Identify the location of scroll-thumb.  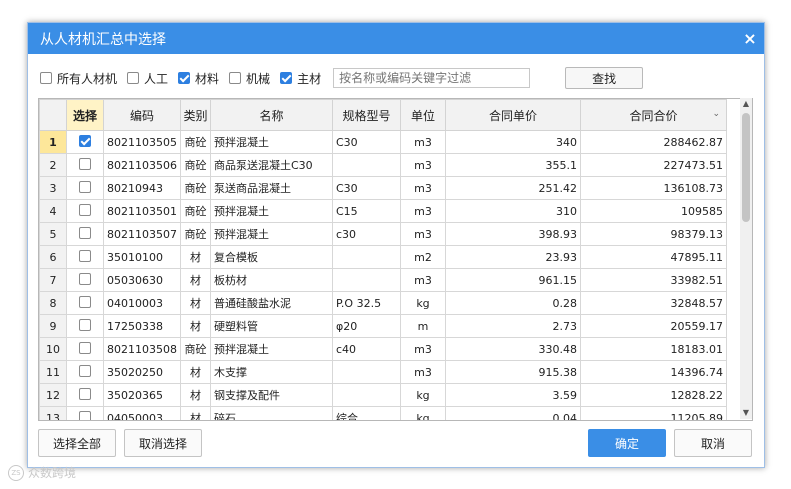
(746, 167).